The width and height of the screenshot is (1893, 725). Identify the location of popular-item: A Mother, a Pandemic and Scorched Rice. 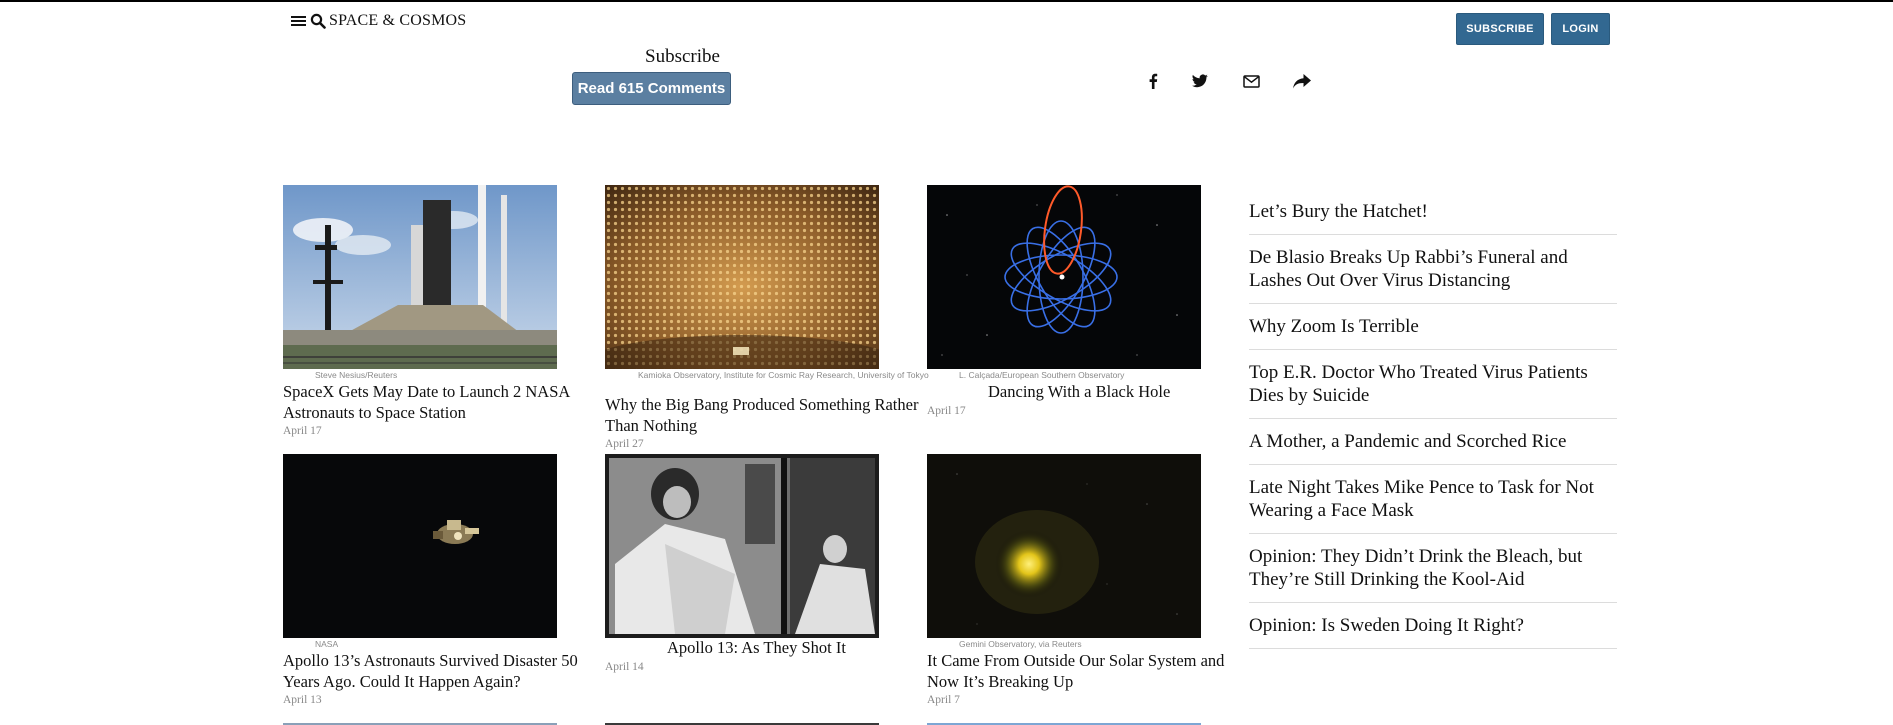
(1433, 442).